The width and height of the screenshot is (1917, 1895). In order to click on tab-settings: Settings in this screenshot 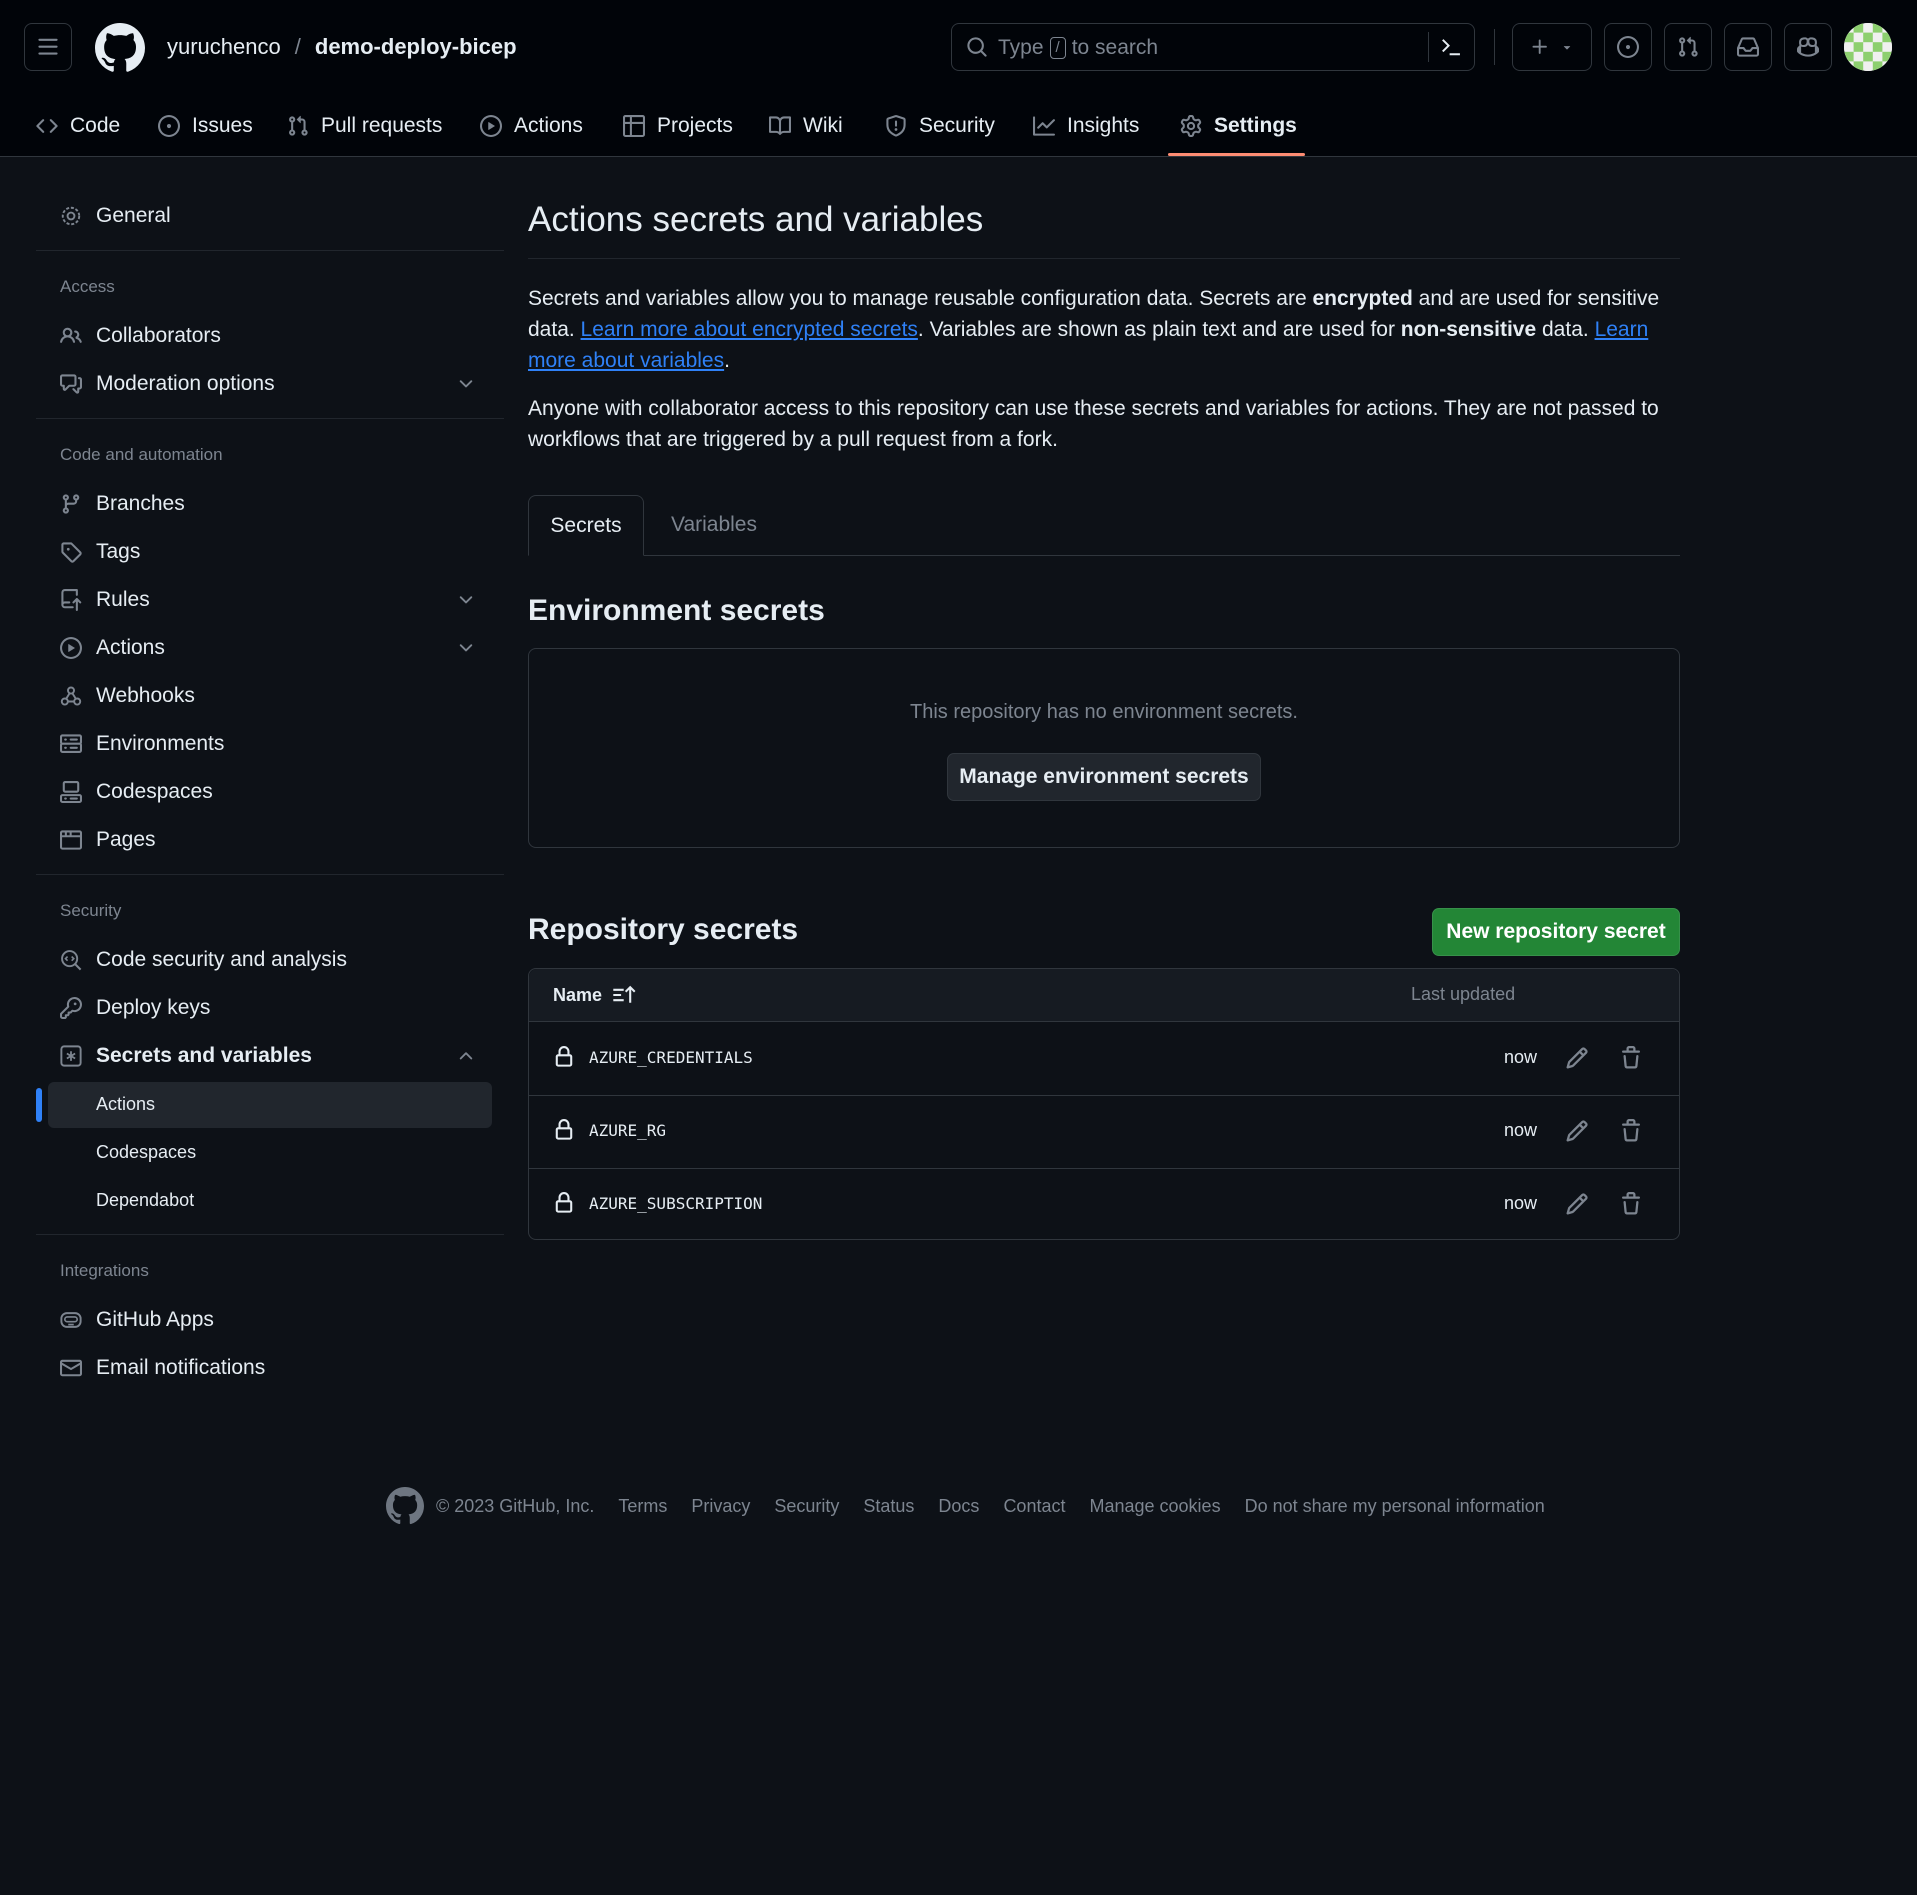, I will do `click(1238, 126)`.